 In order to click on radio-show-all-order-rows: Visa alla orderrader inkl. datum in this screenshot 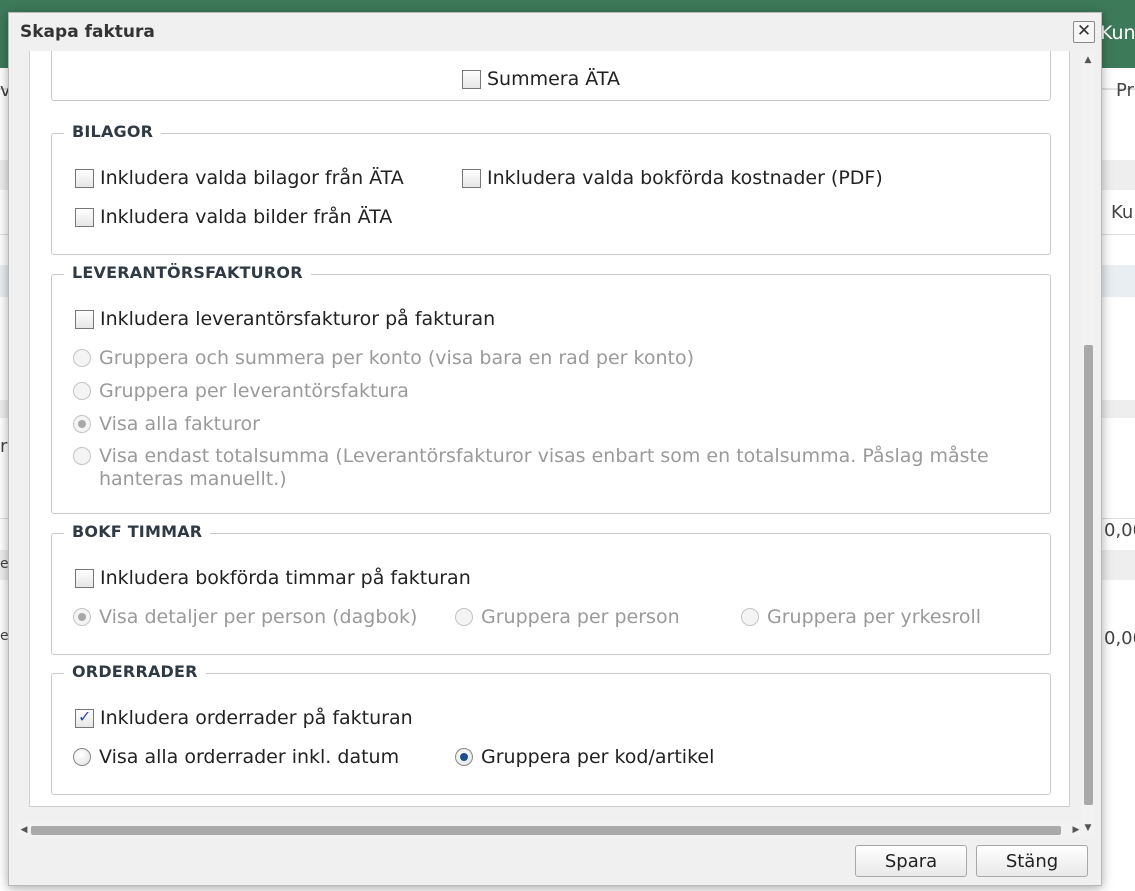, I will do `click(236, 757)`.